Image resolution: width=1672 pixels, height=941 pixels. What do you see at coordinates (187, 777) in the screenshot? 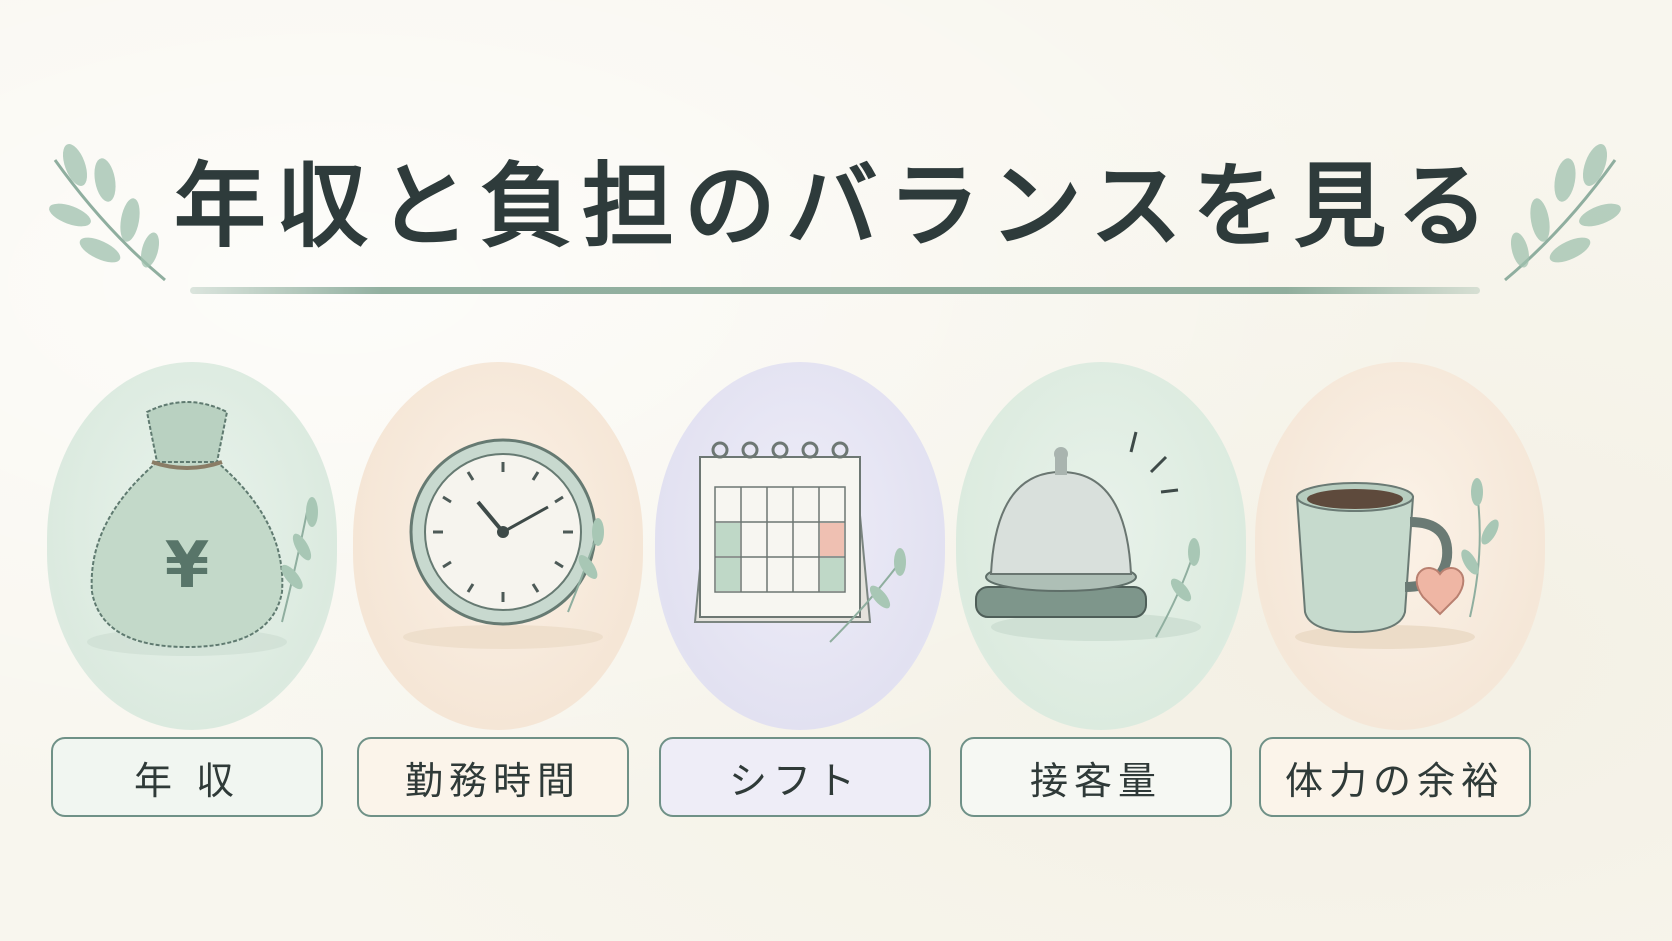
I see `label-annual-income: 年 収` at bounding box center [187, 777].